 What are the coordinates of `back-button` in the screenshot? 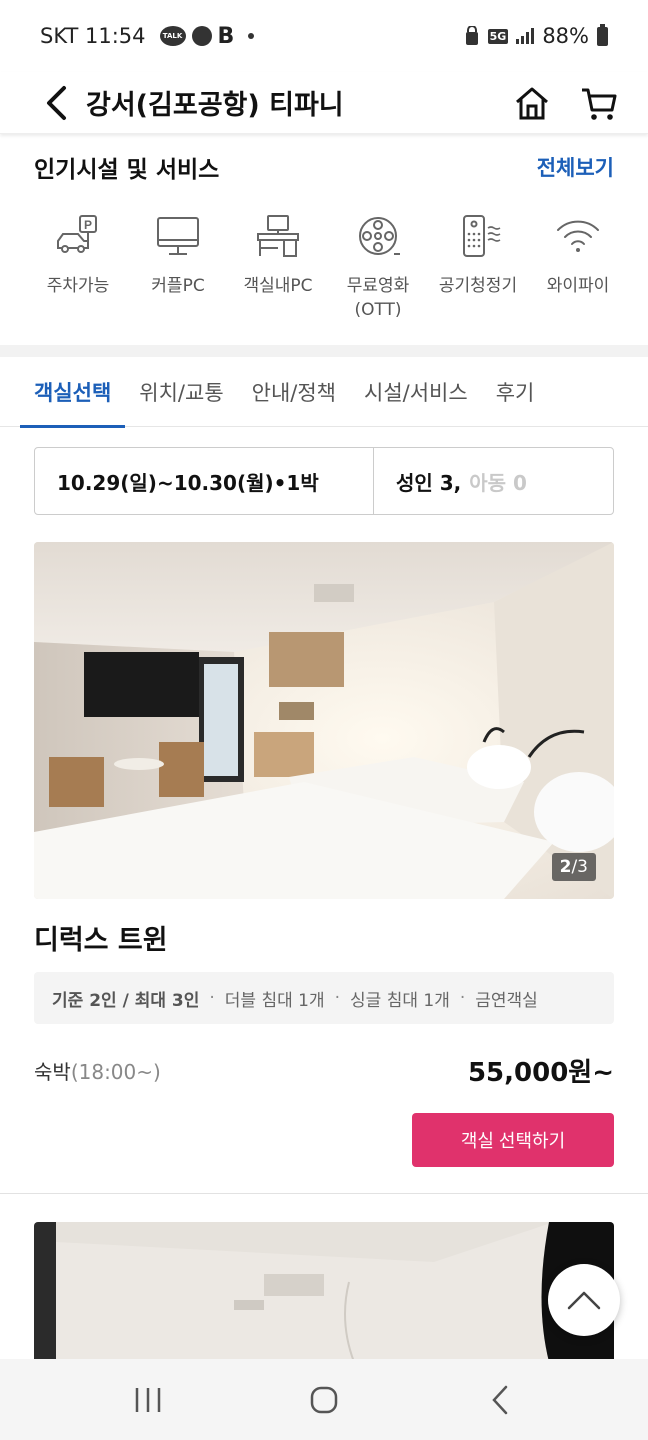 It's located at (56, 103).